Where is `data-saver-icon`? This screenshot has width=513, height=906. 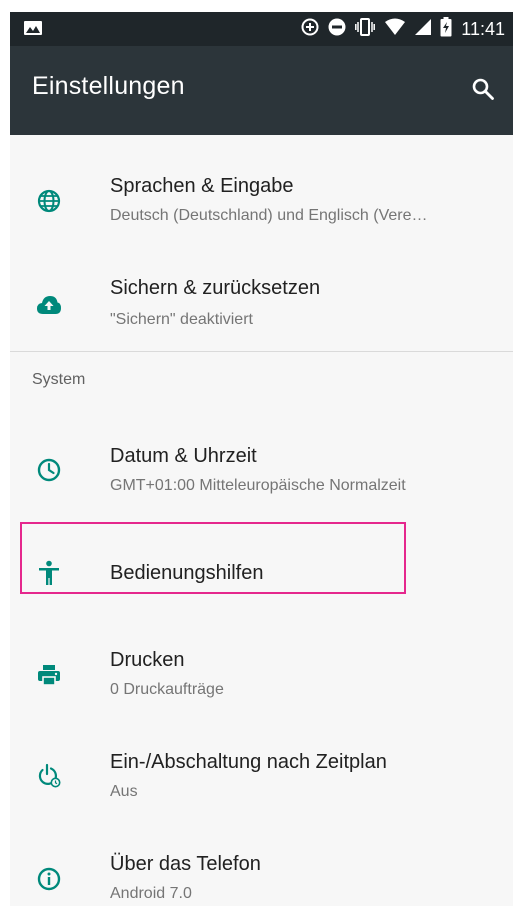 data-saver-icon is located at coordinates (310, 29).